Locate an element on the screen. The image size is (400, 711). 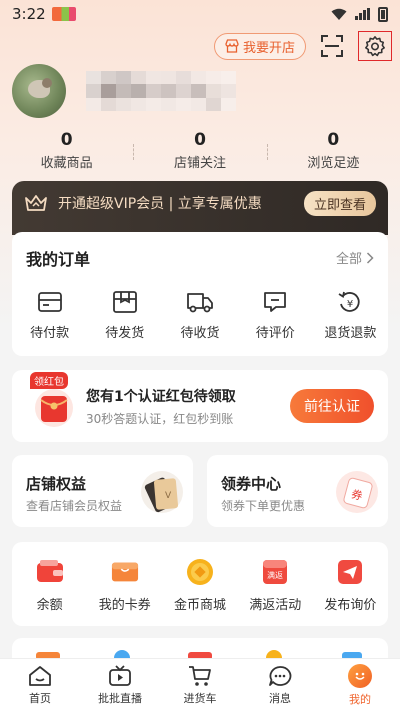
profile-section is located at coordinates (124, 91).